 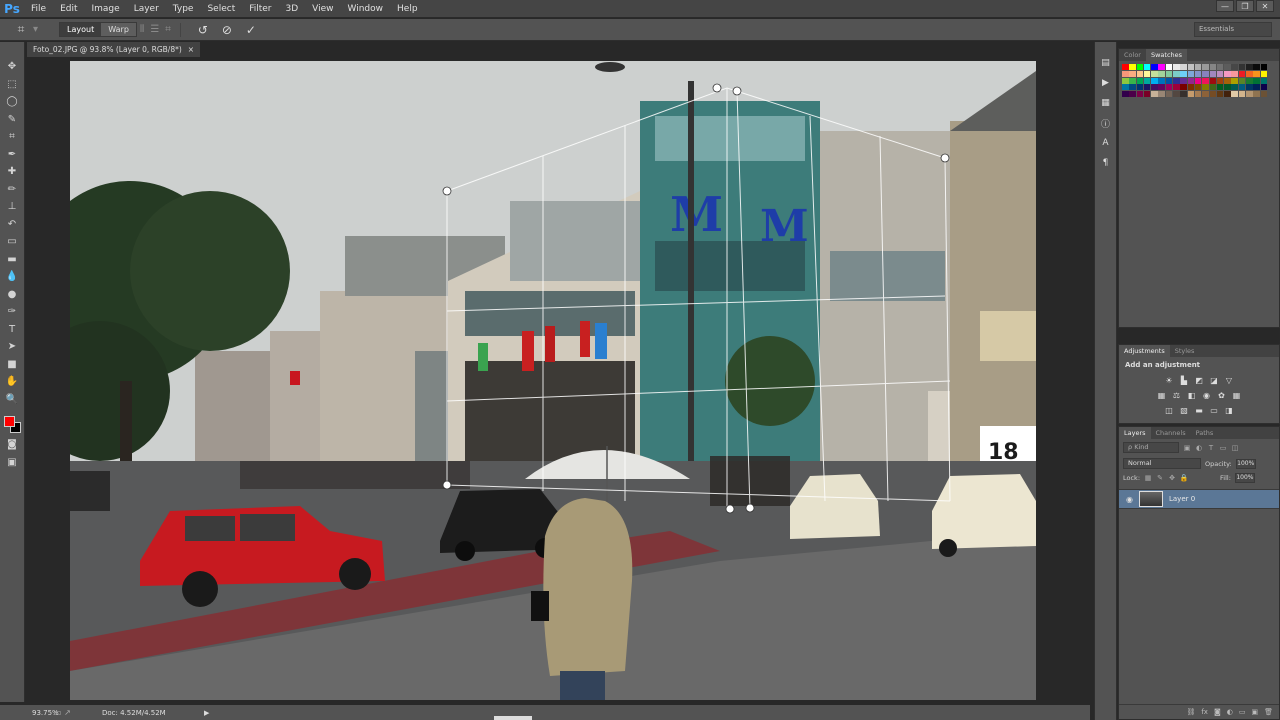 What do you see at coordinates (1177, 395) in the screenshot?
I see `color-balance-icon: ⚖` at bounding box center [1177, 395].